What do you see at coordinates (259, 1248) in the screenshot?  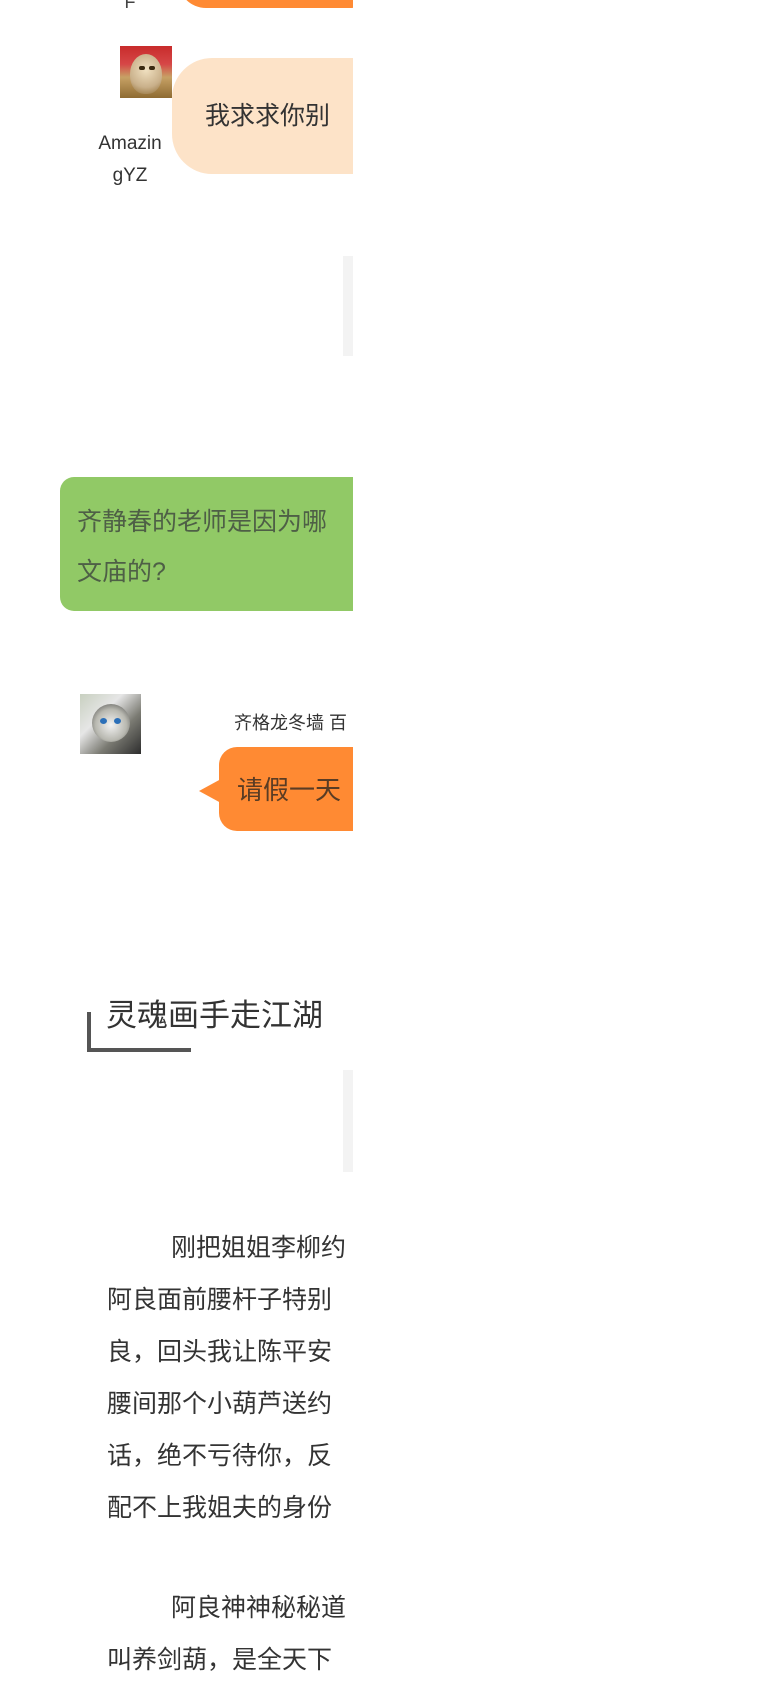 I see `paragraph-line: 刚把姐姐李柳约` at bounding box center [259, 1248].